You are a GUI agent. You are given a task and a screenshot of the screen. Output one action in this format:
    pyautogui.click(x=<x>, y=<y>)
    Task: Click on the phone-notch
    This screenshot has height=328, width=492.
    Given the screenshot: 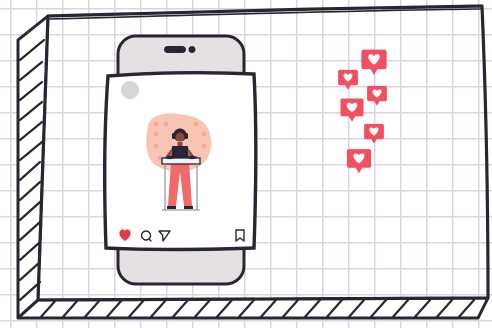 What is the action you would take?
    pyautogui.click(x=175, y=49)
    